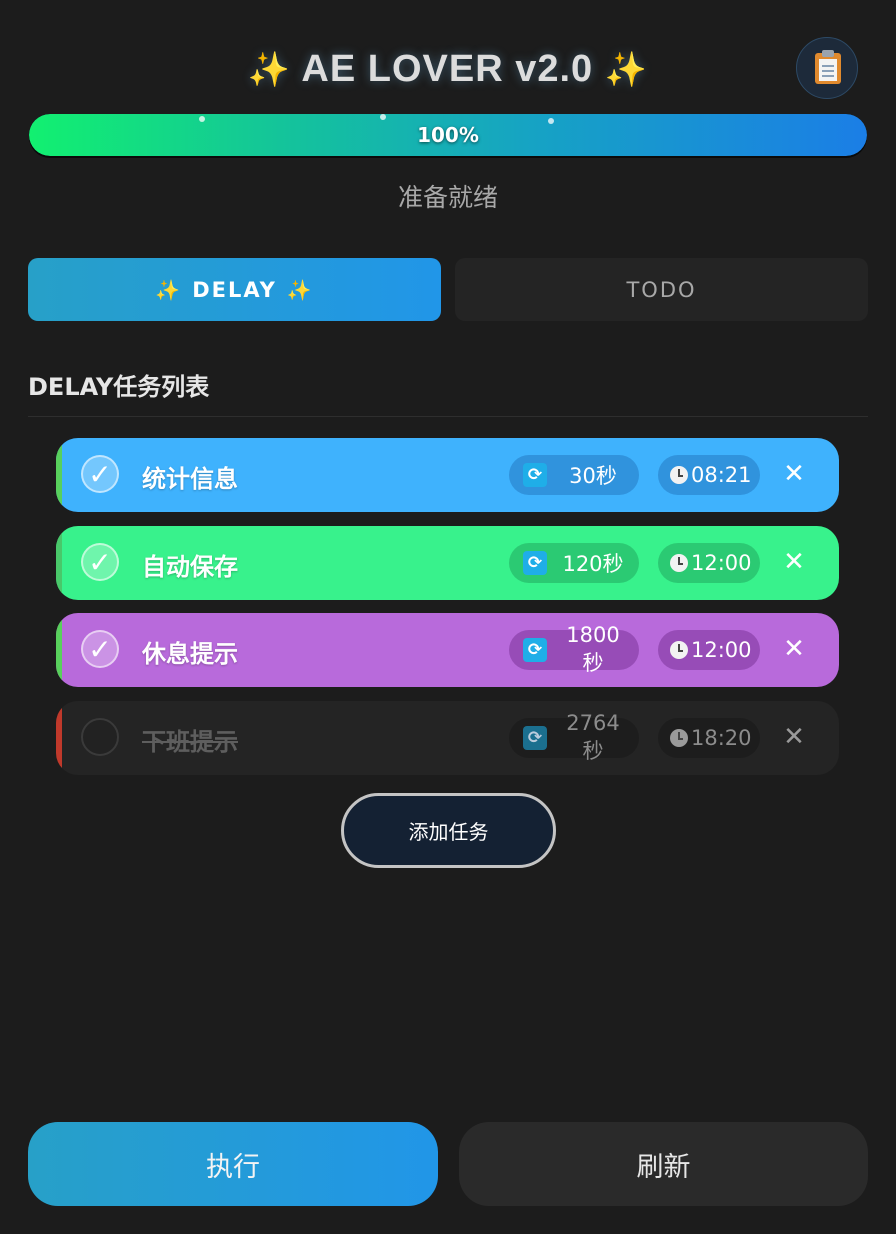 The width and height of the screenshot is (896, 1234). I want to click on time-pill: 18:20, so click(709, 738).